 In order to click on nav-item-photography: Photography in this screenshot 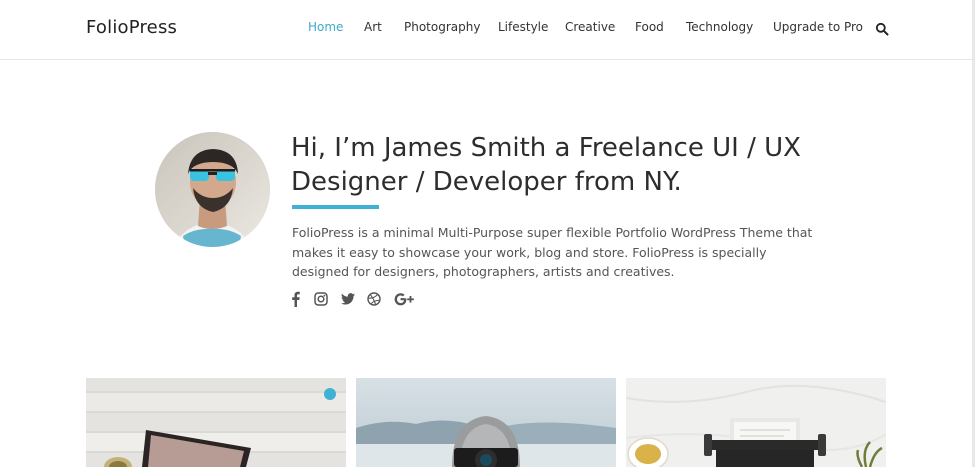, I will do `click(442, 27)`.